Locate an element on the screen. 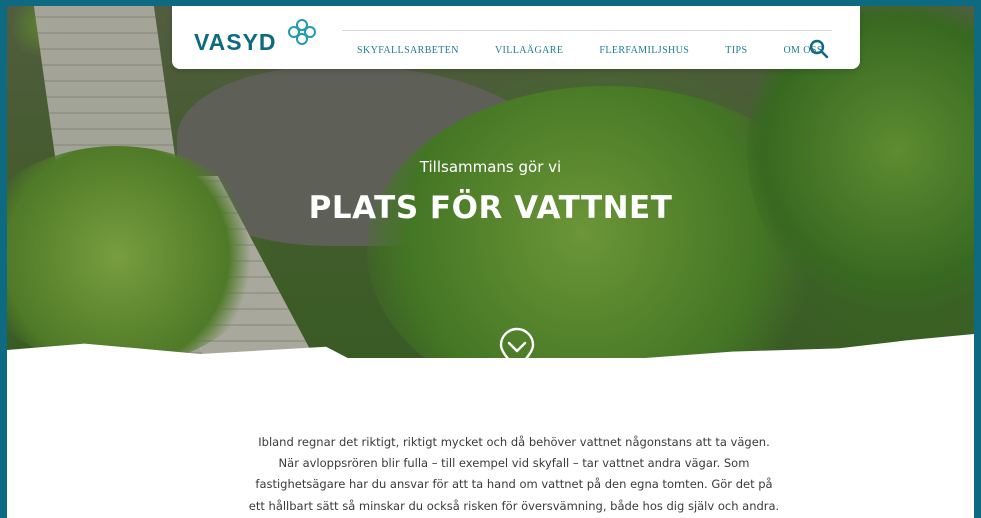 This screenshot has width=981, height=518. nav-divider is located at coordinates (587, 30).